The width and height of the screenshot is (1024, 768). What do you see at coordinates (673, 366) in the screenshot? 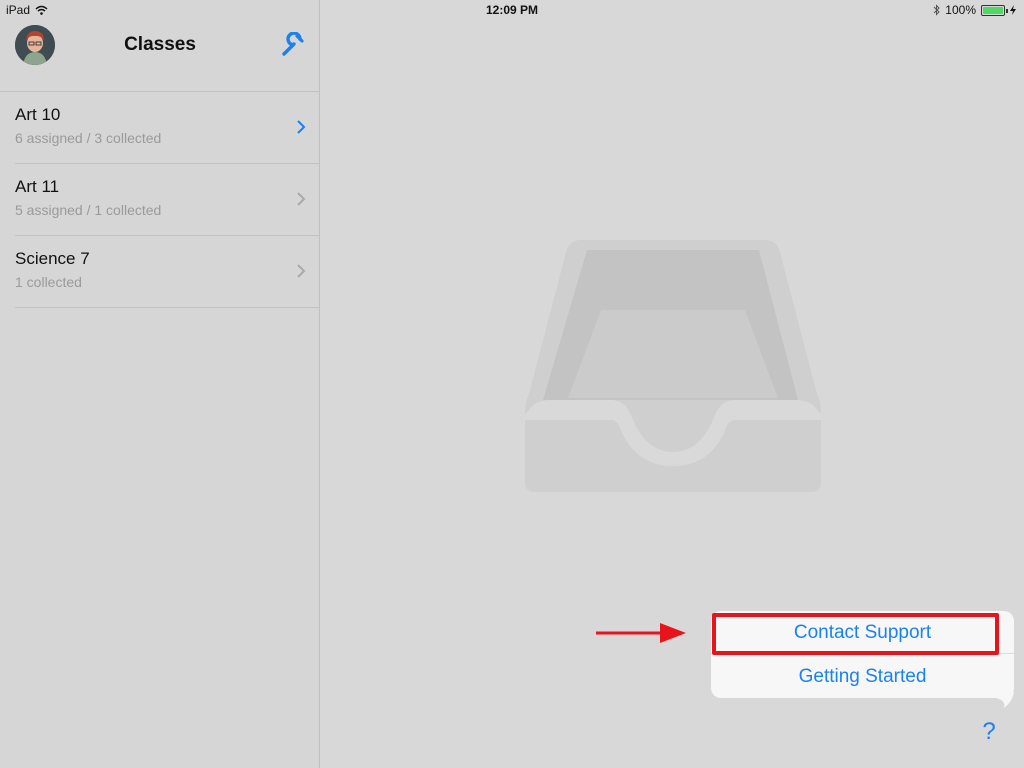
I see `inbox-tray-icon` at bounding box center [673, 366].